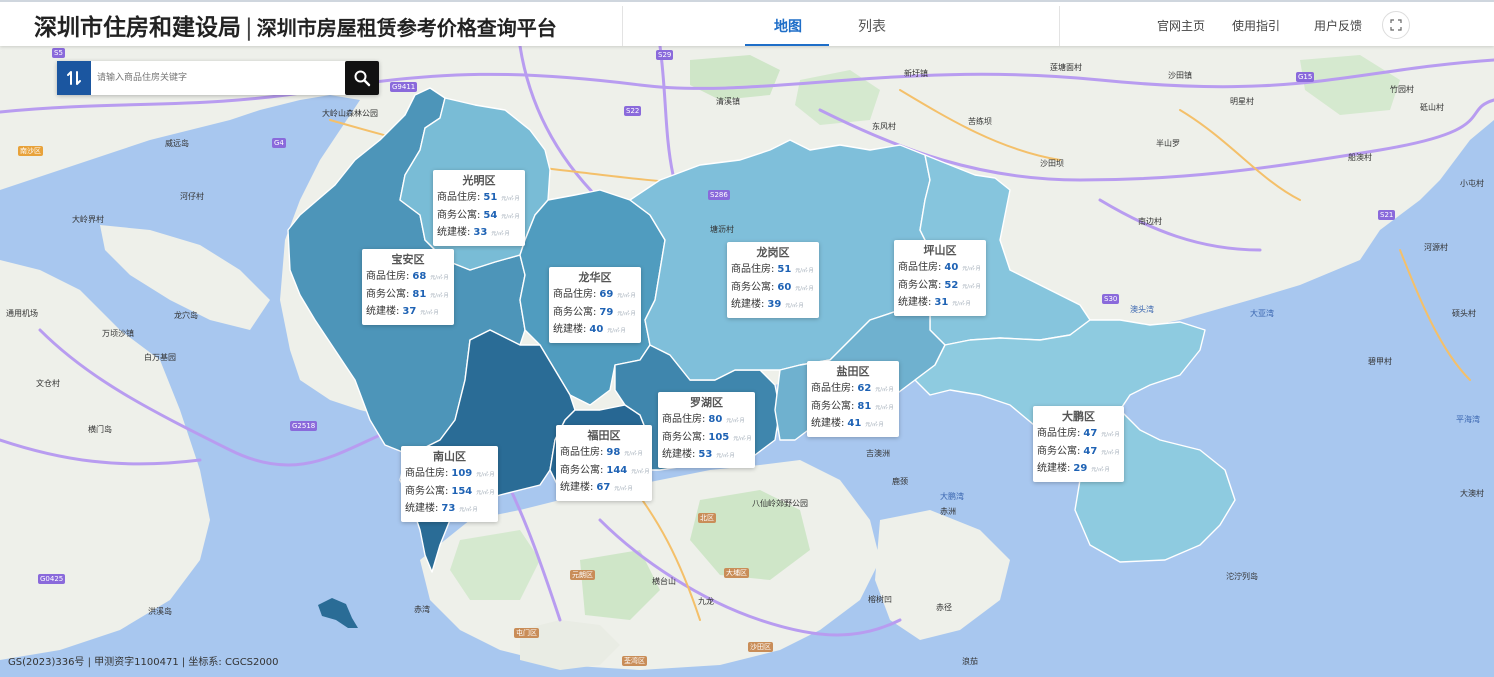 The width and height of the screenshot is (1494, 677). I want to click on search-icon, so click(362, 78).